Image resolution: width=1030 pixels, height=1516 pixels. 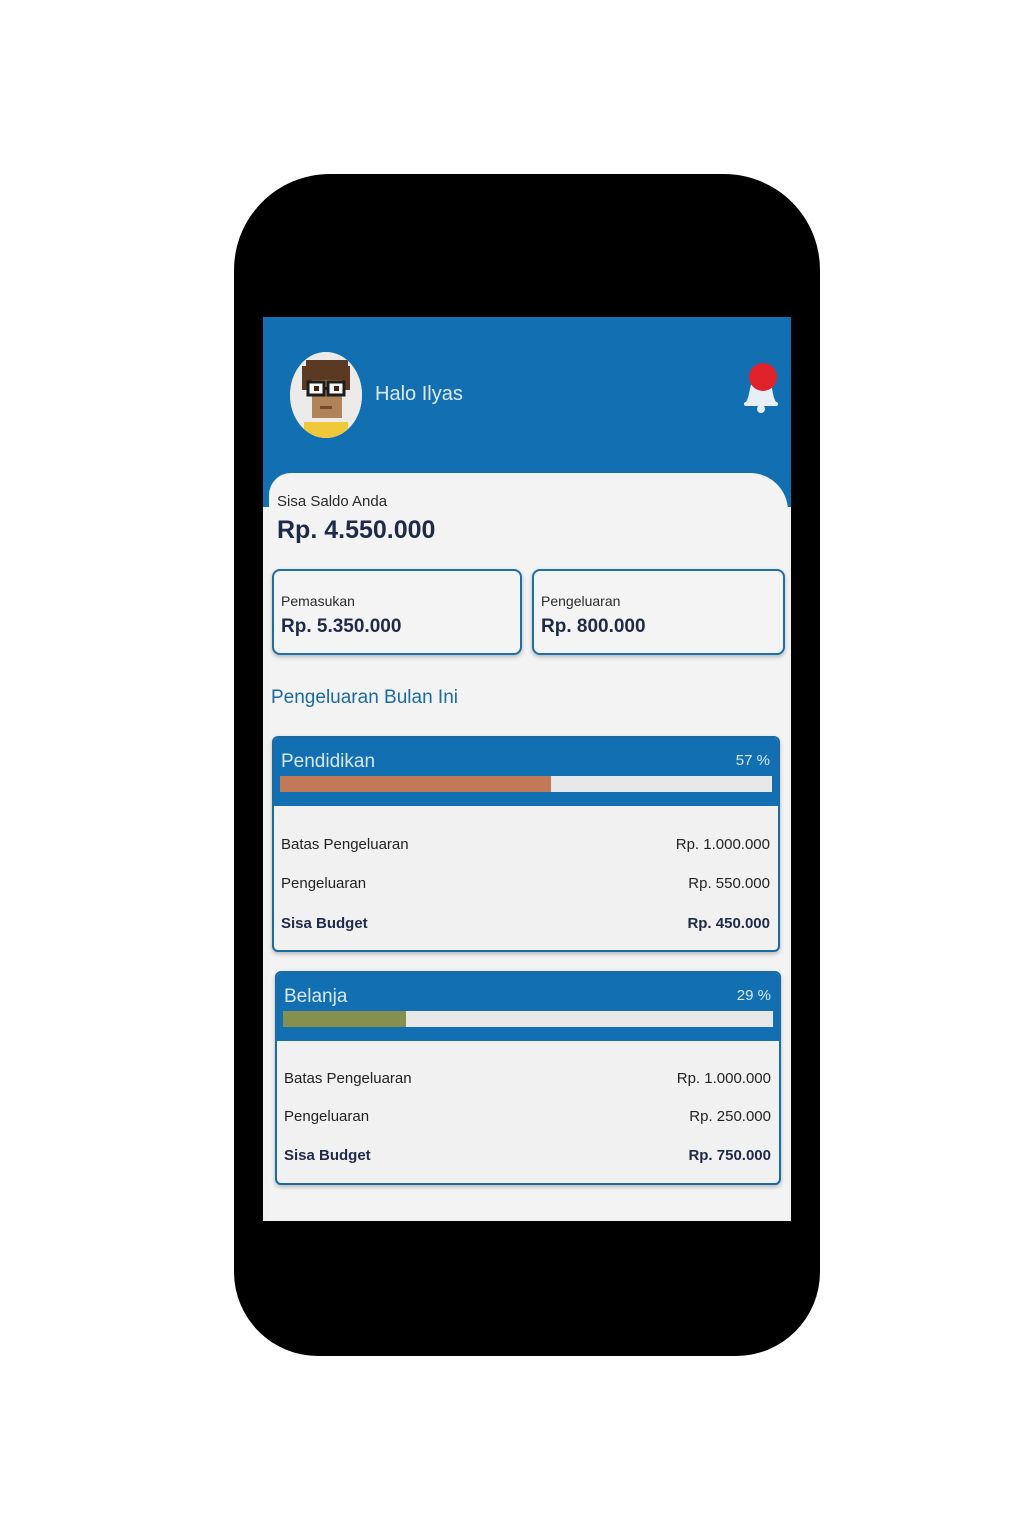 What do you see at coordinates (332, 501) in the screenshot?
I see `balance-label: Sisa Saldo Anda` at bounding box center [332, 501].